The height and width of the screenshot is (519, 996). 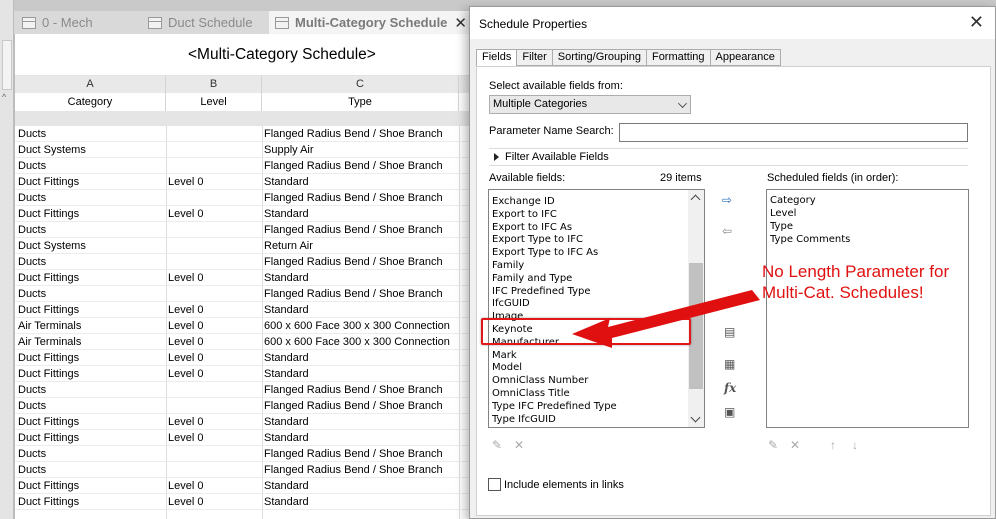 I want to click on annotation-arrow, so click(x=666, y=319).